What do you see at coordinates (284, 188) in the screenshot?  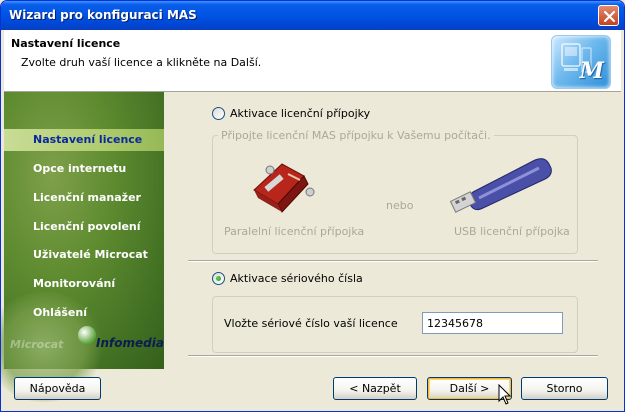 I see `parallel-dongle-icon` at bounding box center [284, 188].